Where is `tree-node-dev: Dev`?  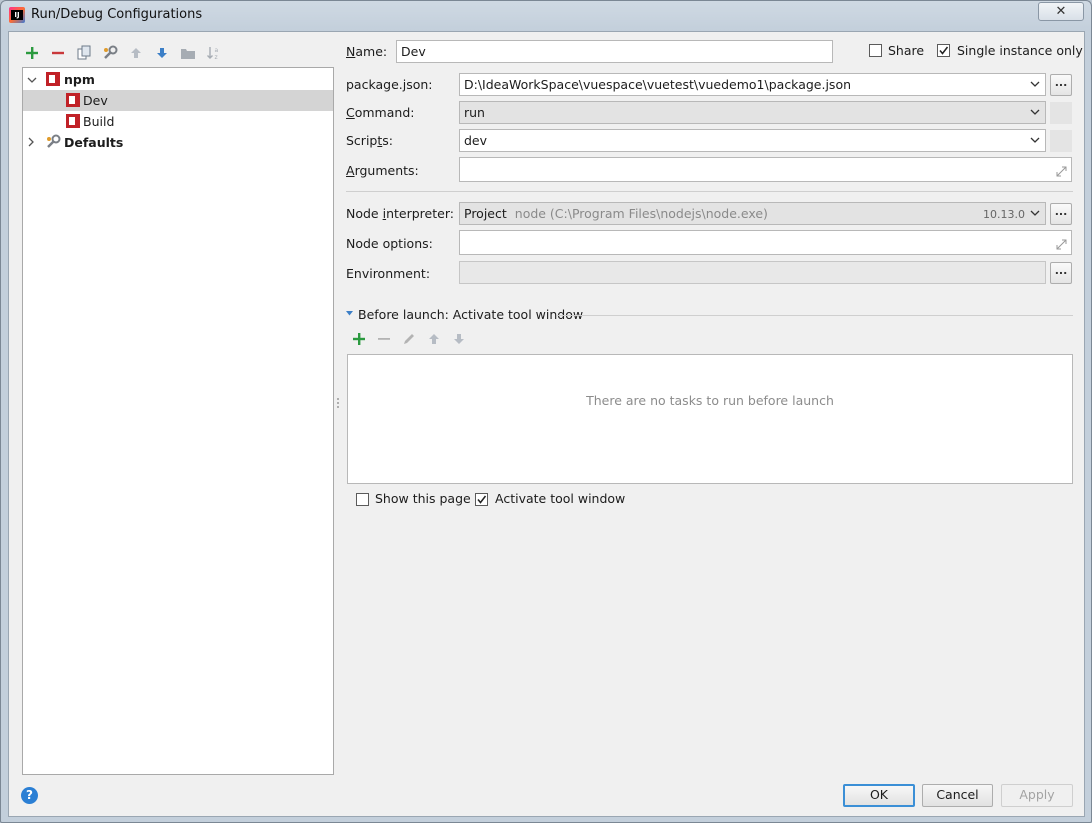 tree-node-dev: Dev is located at coordinates (178, 100).